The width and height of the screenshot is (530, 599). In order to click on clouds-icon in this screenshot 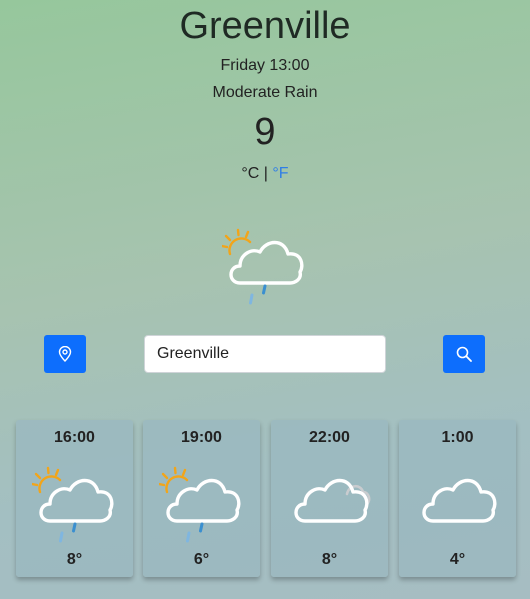, I will do `click(332, 500)`.